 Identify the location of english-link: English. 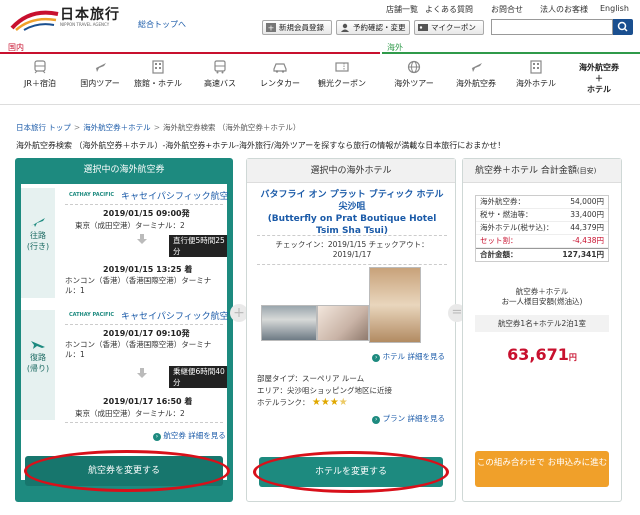
(614, 8).